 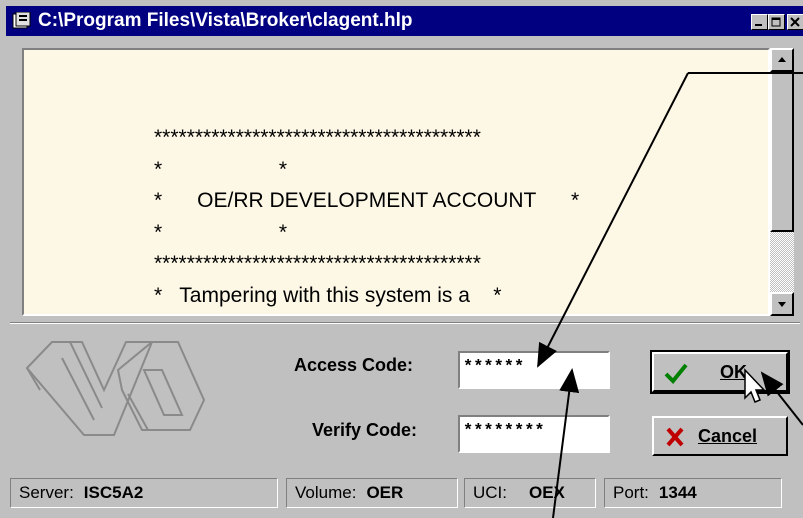 What do you see at coordinates (115, 388) in the screenshot?
I see `va-logo` at bounding box center [115, 388].